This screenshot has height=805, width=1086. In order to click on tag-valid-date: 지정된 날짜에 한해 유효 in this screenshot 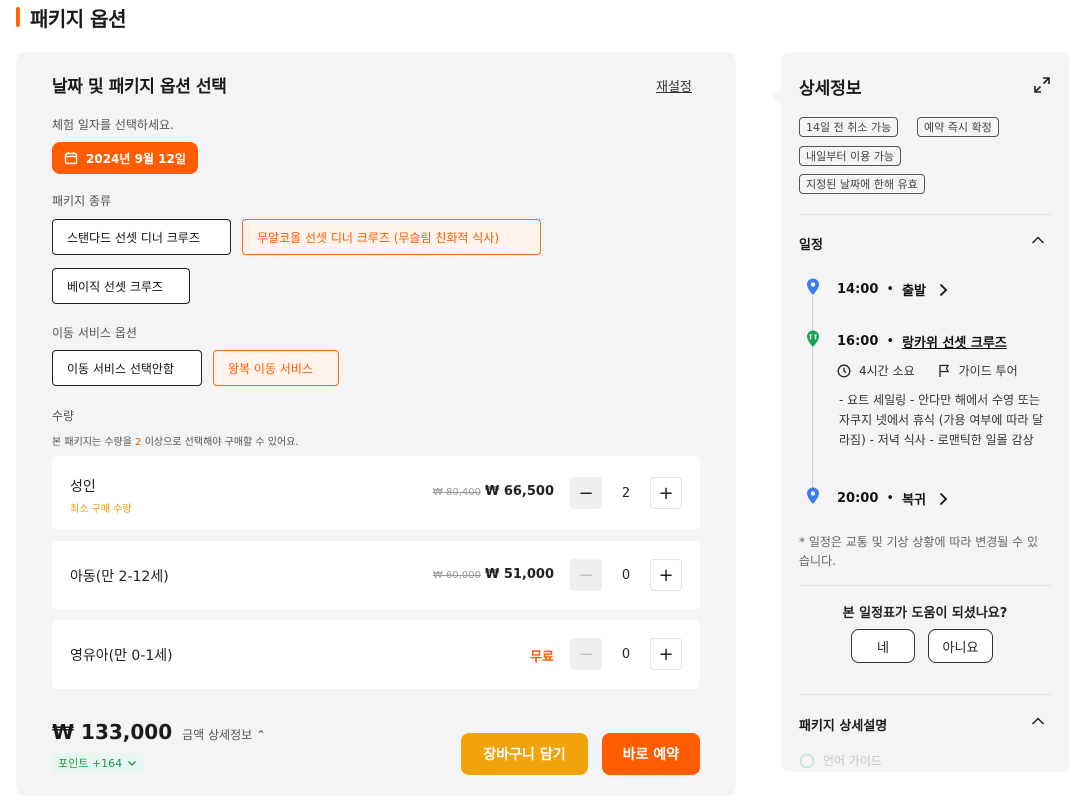, I will do `click(862, 184)`.